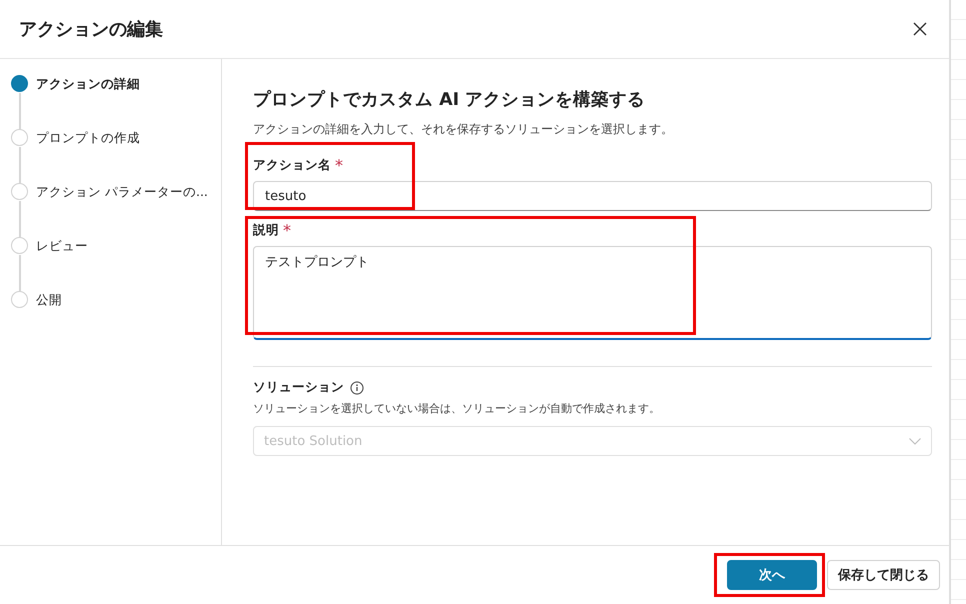  What do you see at coordinates (920, 29) in the screenshot?
I see `close-icon` at bounding box center [920, 29].